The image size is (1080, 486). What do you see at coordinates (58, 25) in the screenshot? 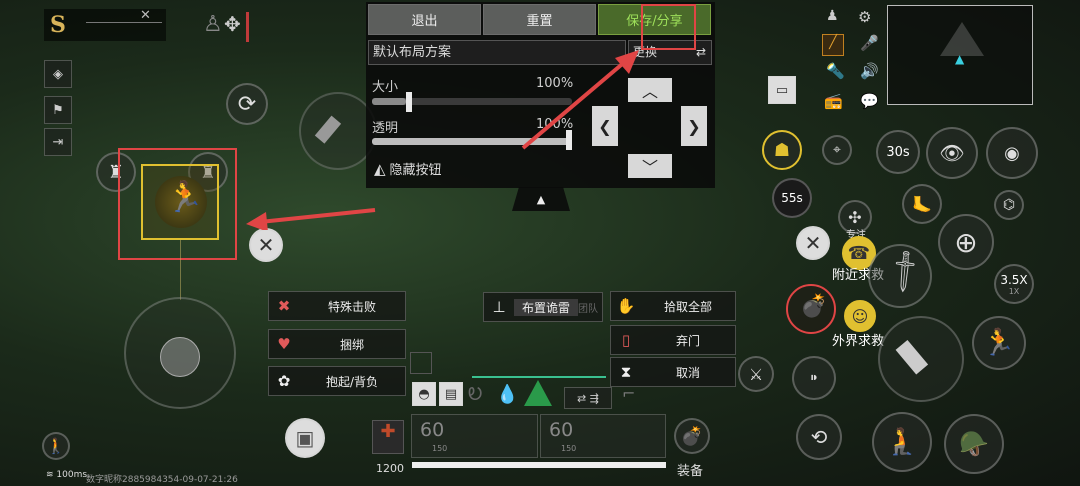
I see `clan-logo-icon: S` at bounding box center [58, 25].